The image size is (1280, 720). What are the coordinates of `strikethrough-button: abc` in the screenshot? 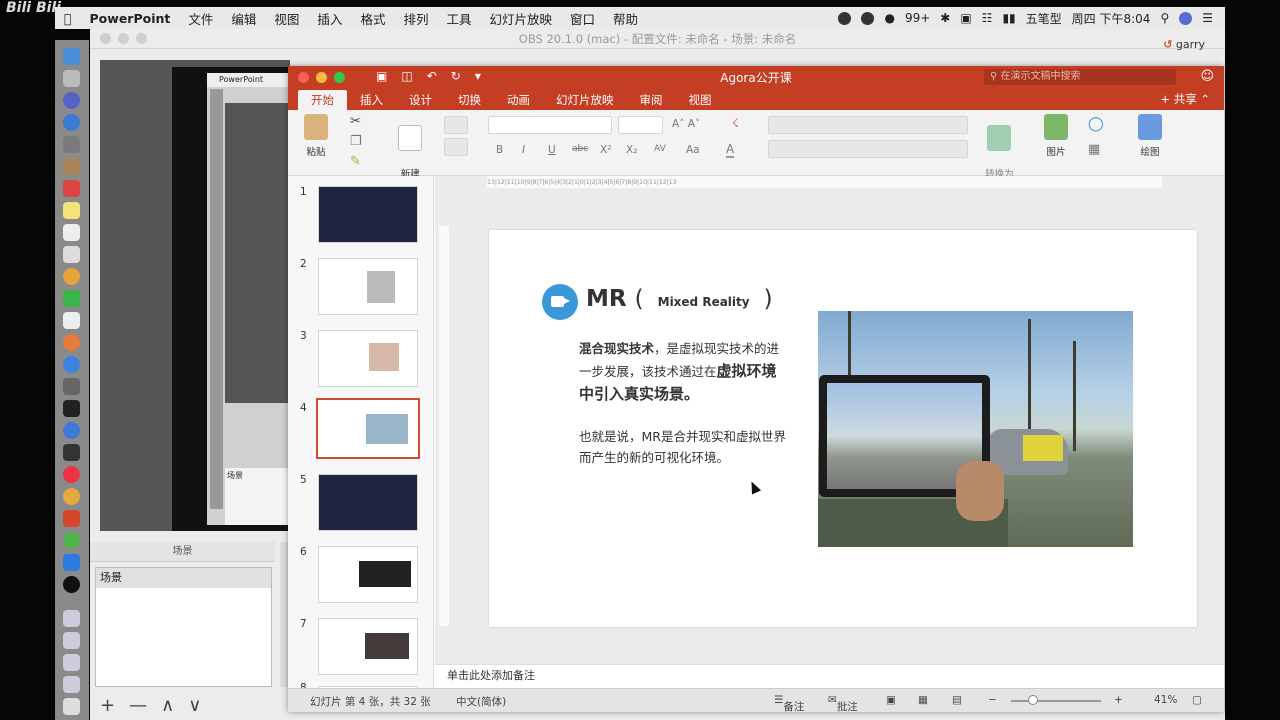 It's located at (580, 149).